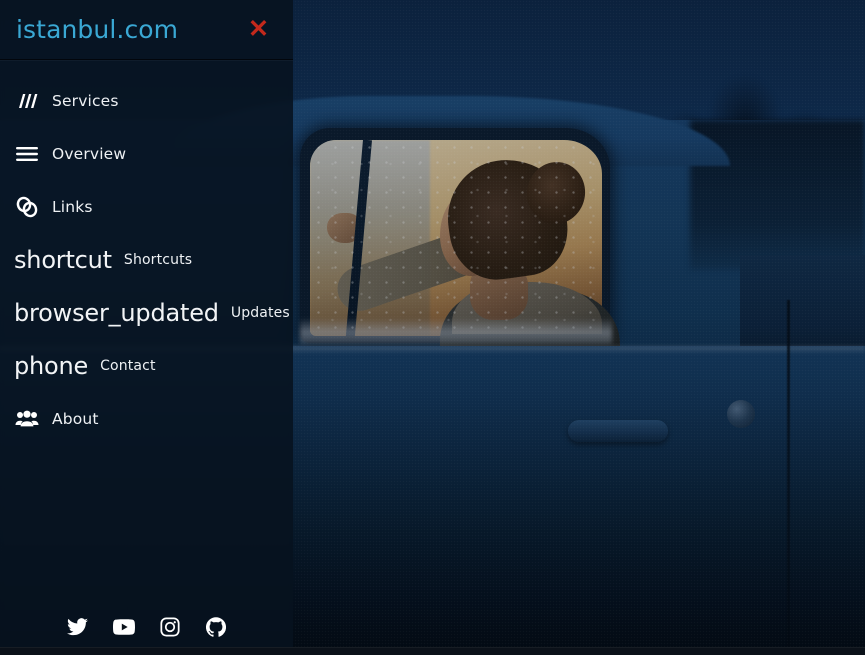  What do you see at coordinates (27, 154) in the screenshot?
I see `menu-hamburger-icon` at bounding box center [27, 154].